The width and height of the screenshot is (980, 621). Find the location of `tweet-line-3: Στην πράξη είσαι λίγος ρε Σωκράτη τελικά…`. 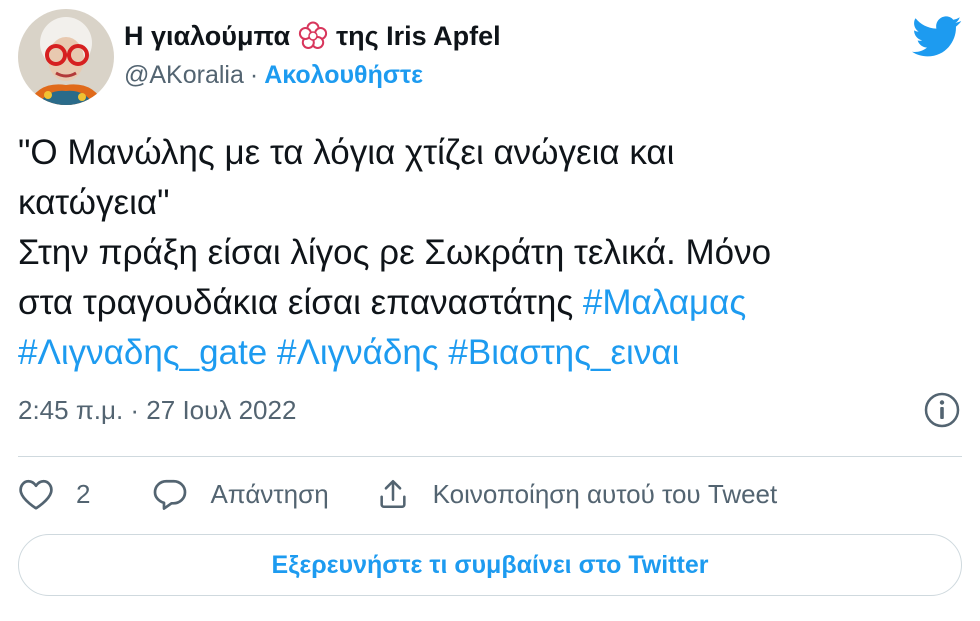

tweet-line-3: Στην πράξη είσαι λίγος ρε Σωκράτη τελικά… is located at coordinates (395, 252).